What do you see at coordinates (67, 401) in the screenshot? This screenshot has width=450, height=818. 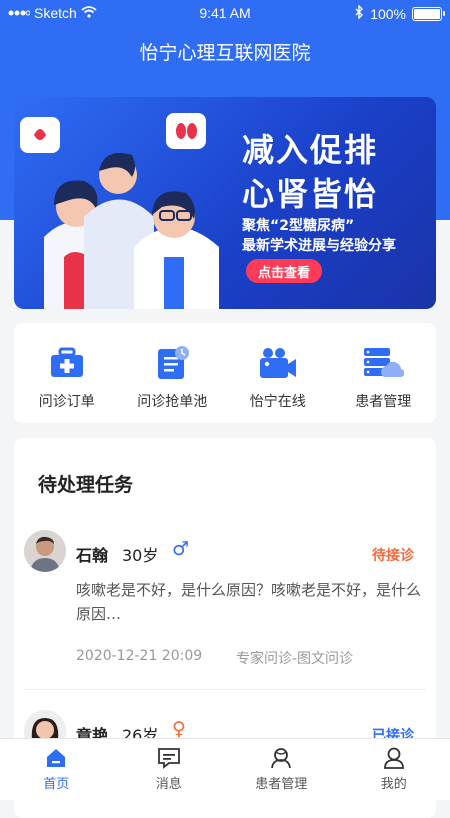 I see `quick-action-label: 问诊订单` at bounding box center [67, 401].